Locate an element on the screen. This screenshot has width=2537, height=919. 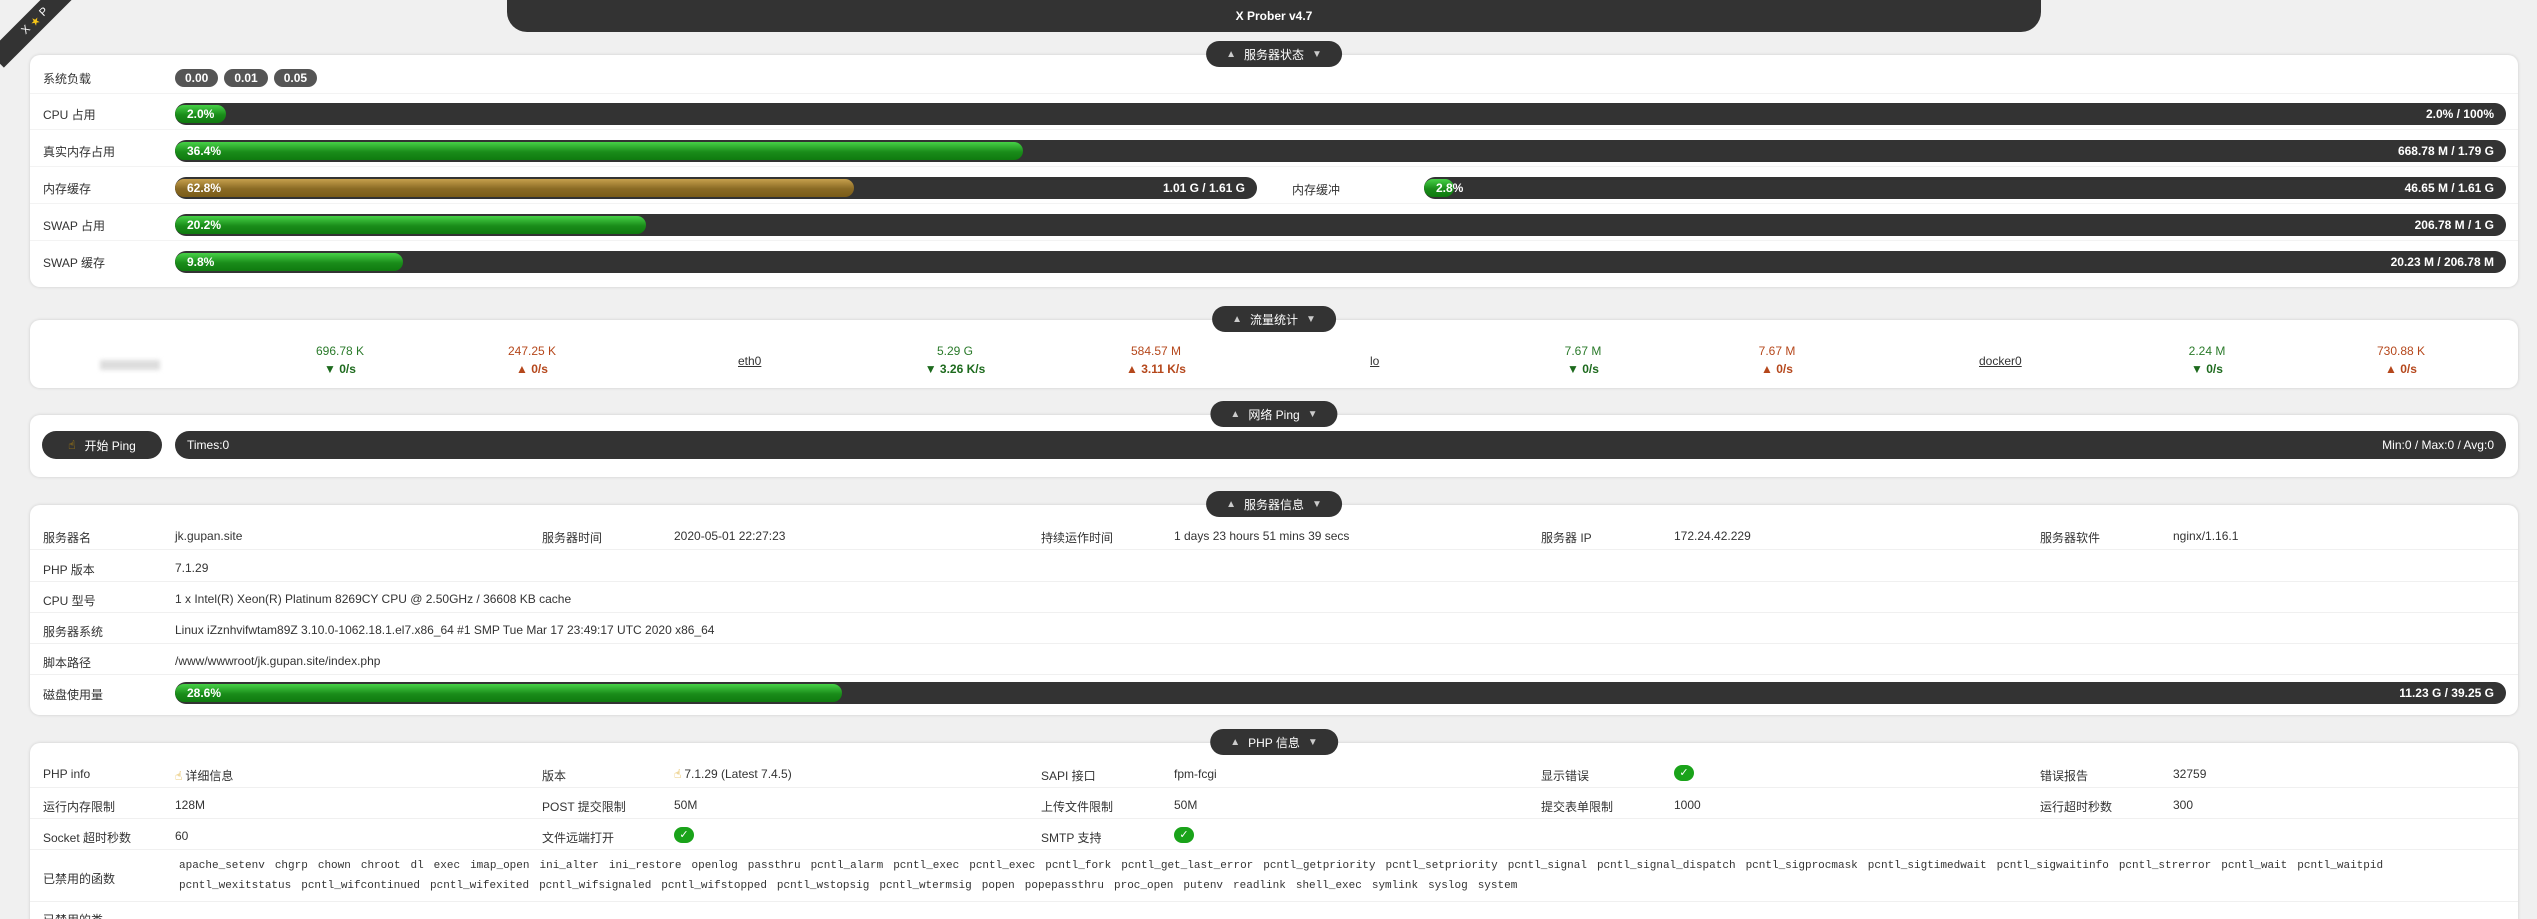
php-info-legend: ▲ PHP 信息 ▼ is located at coordinates (1274, 742).